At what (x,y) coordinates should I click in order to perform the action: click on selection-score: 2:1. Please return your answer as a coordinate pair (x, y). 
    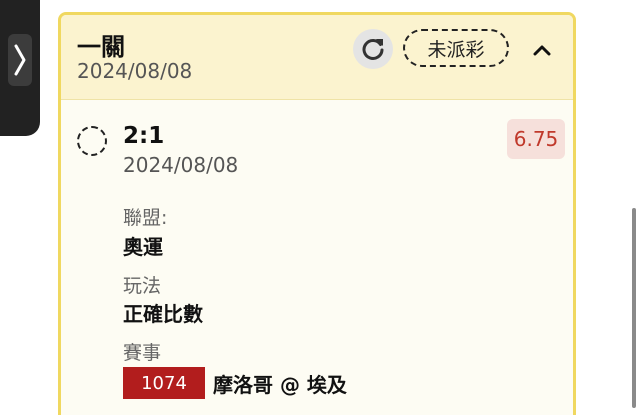
    Looking at the image, I should click on (144, 136).